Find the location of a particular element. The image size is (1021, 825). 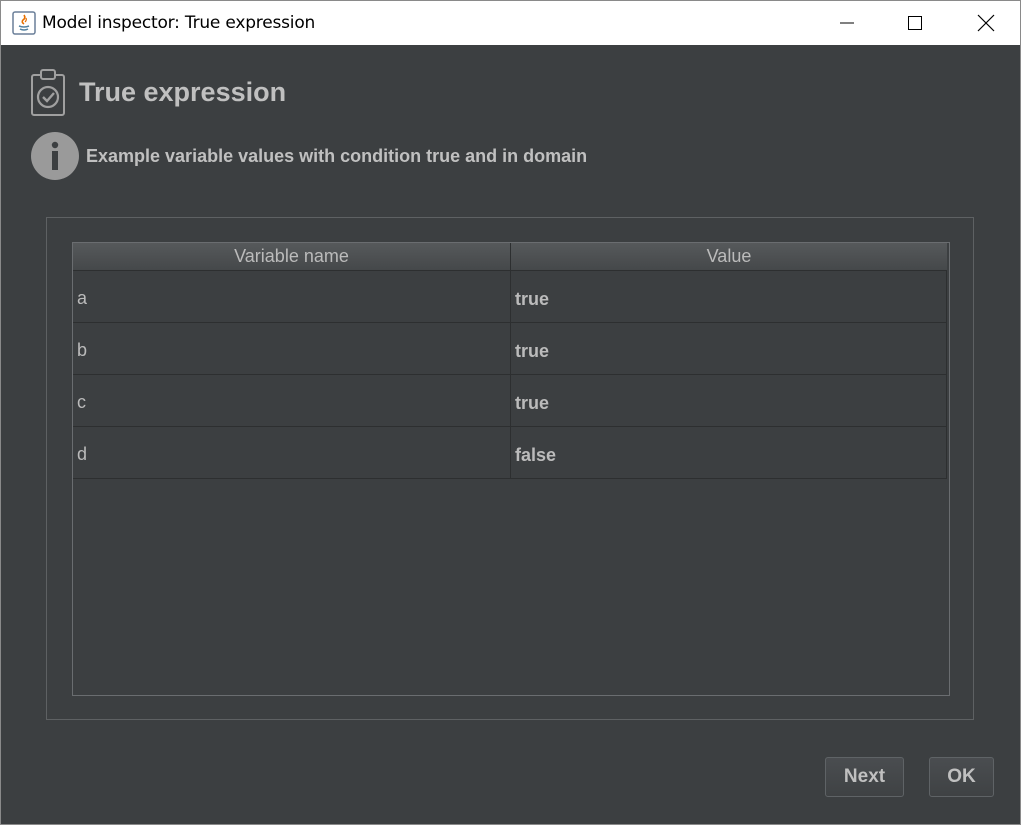

table-row: a true is located at coordinates (510, 297).